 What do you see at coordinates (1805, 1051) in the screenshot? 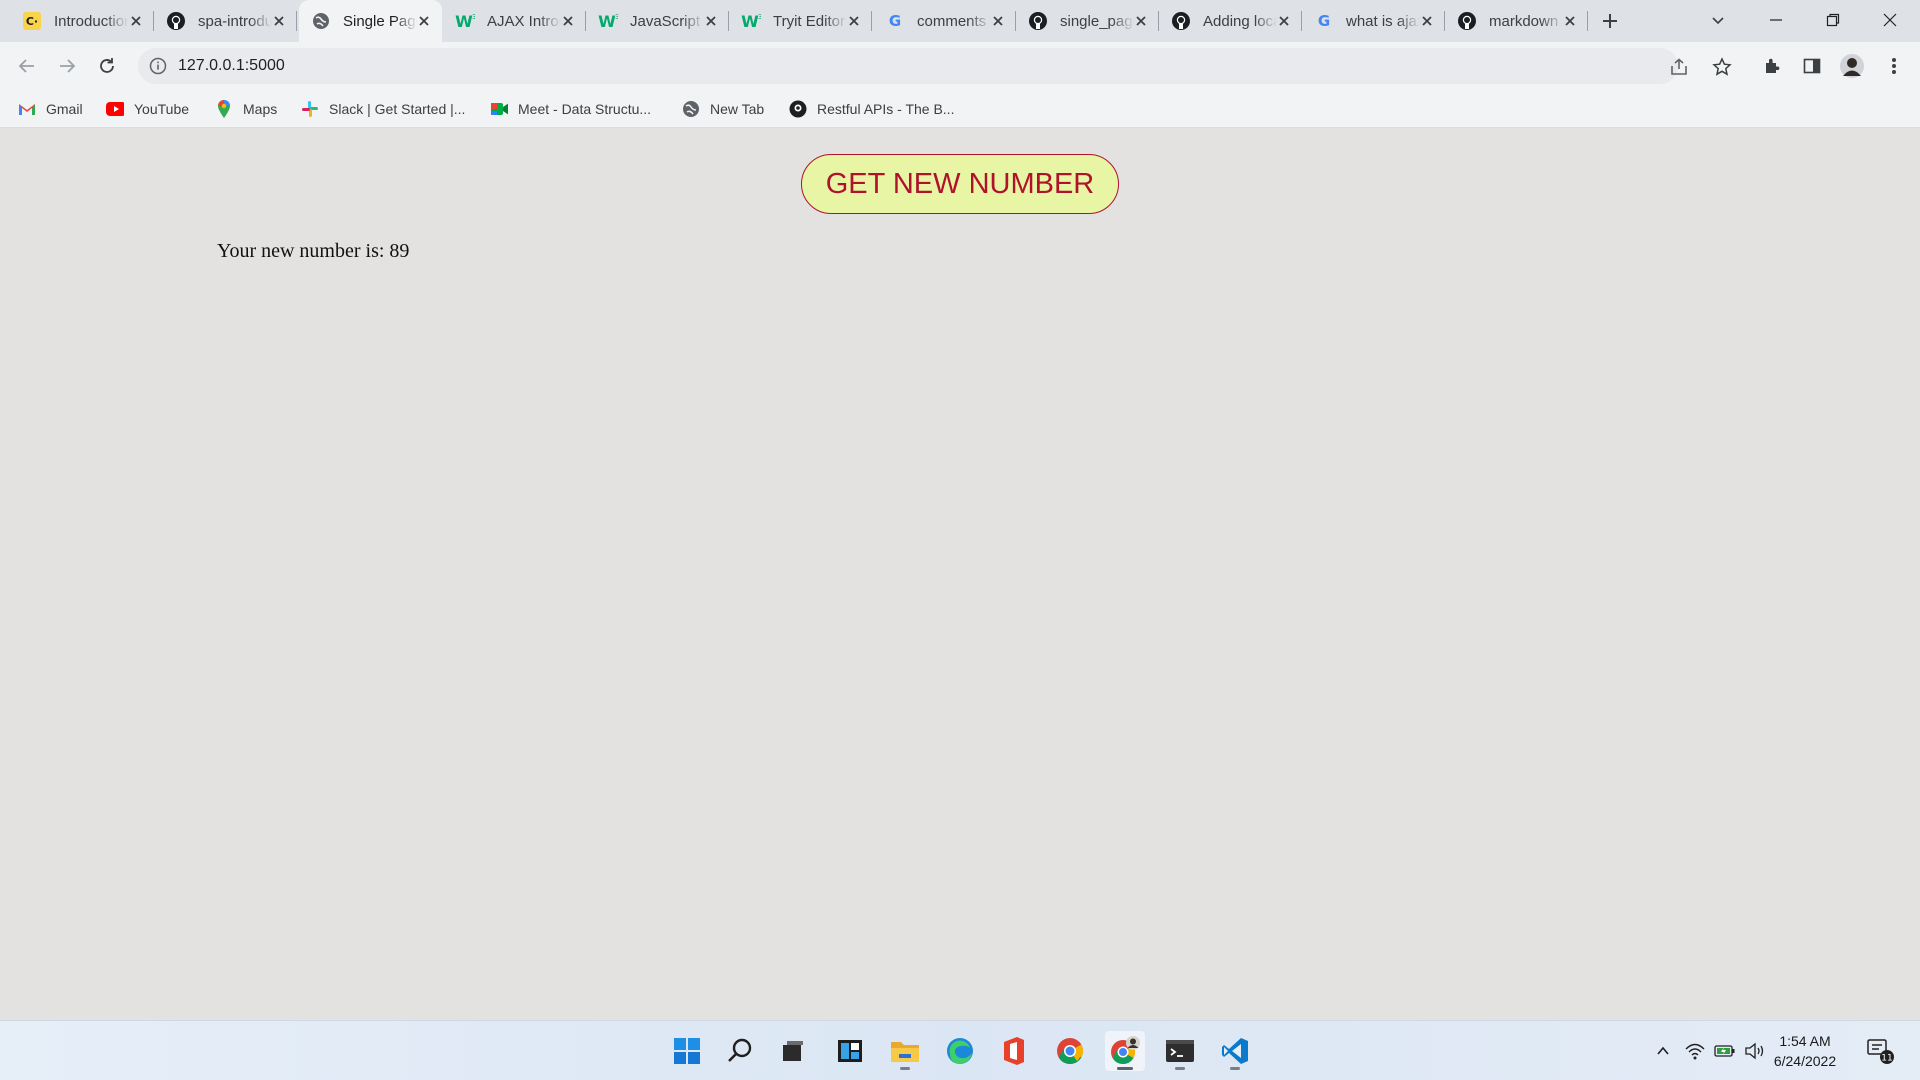
I see `system-clock: 1:54 AM 6/24/2022` at bounding box center [1805, 1051].